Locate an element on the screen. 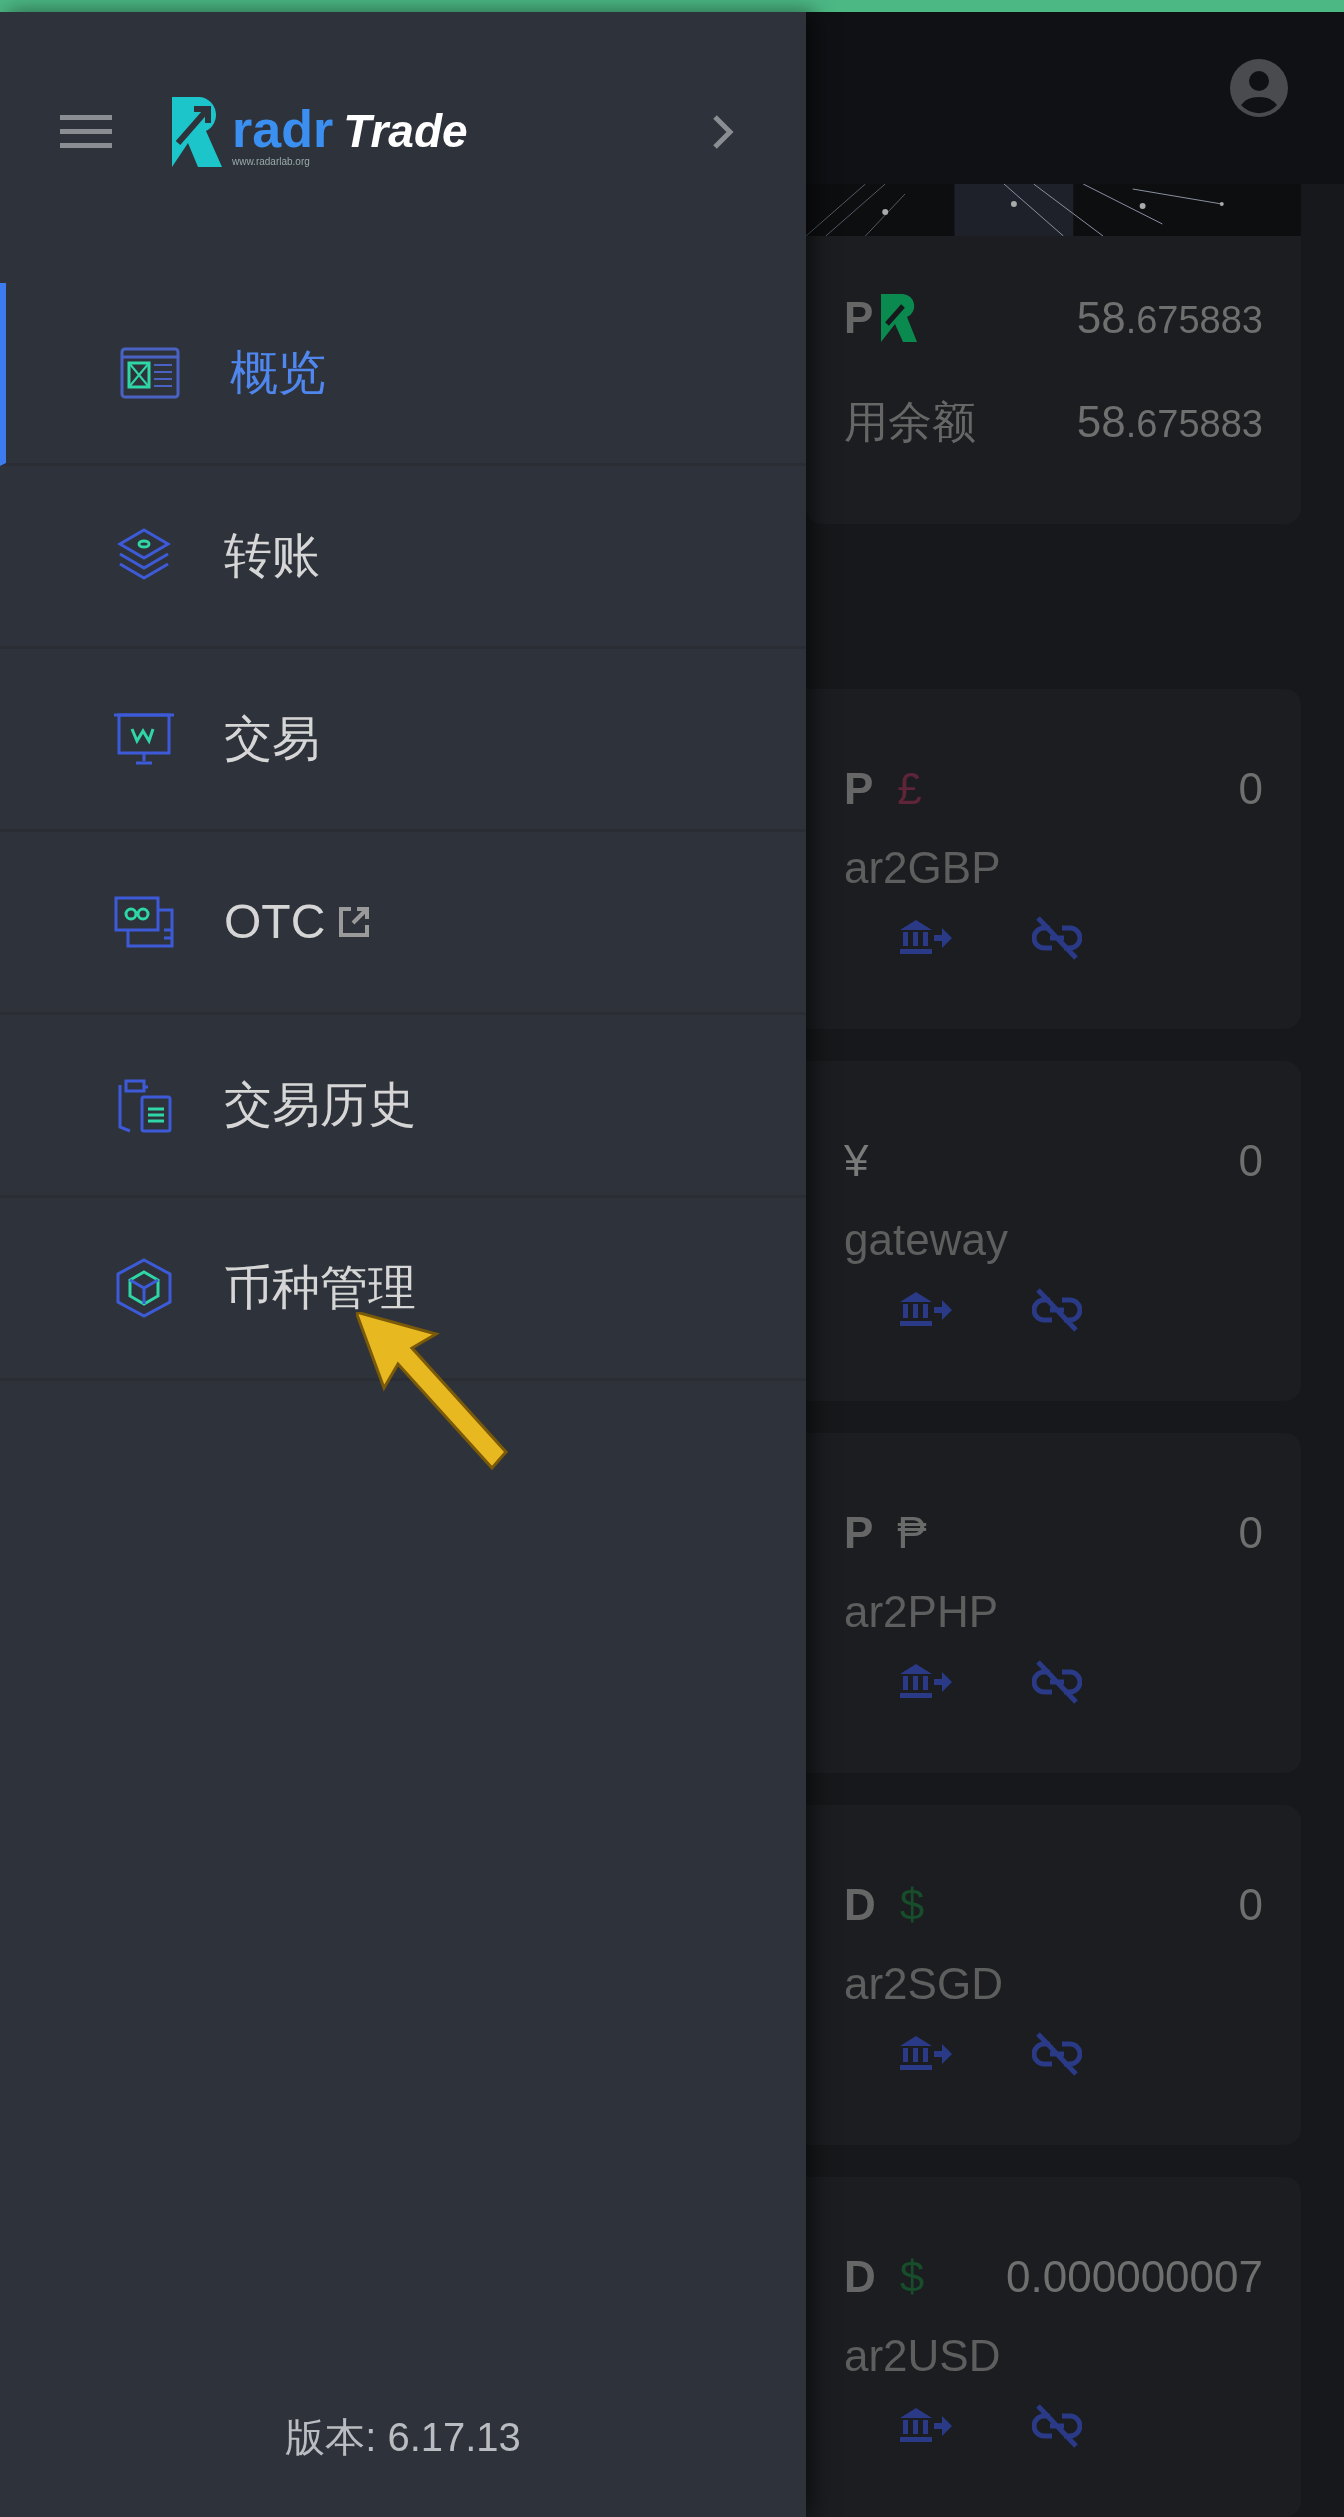 This screenshot has height=2517, width=1344. nav-item: OTC is located at coordinates (403, 923).